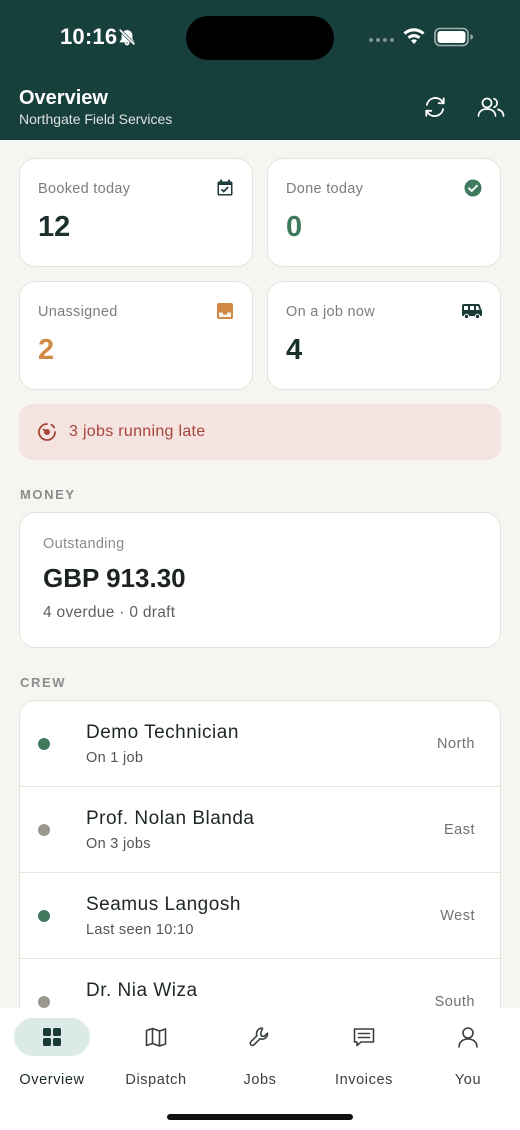  What do you see at coordinates (52, 1056) in the screenshot?
I see `tab-overview: Overview` at bounding box center [52, 1056].